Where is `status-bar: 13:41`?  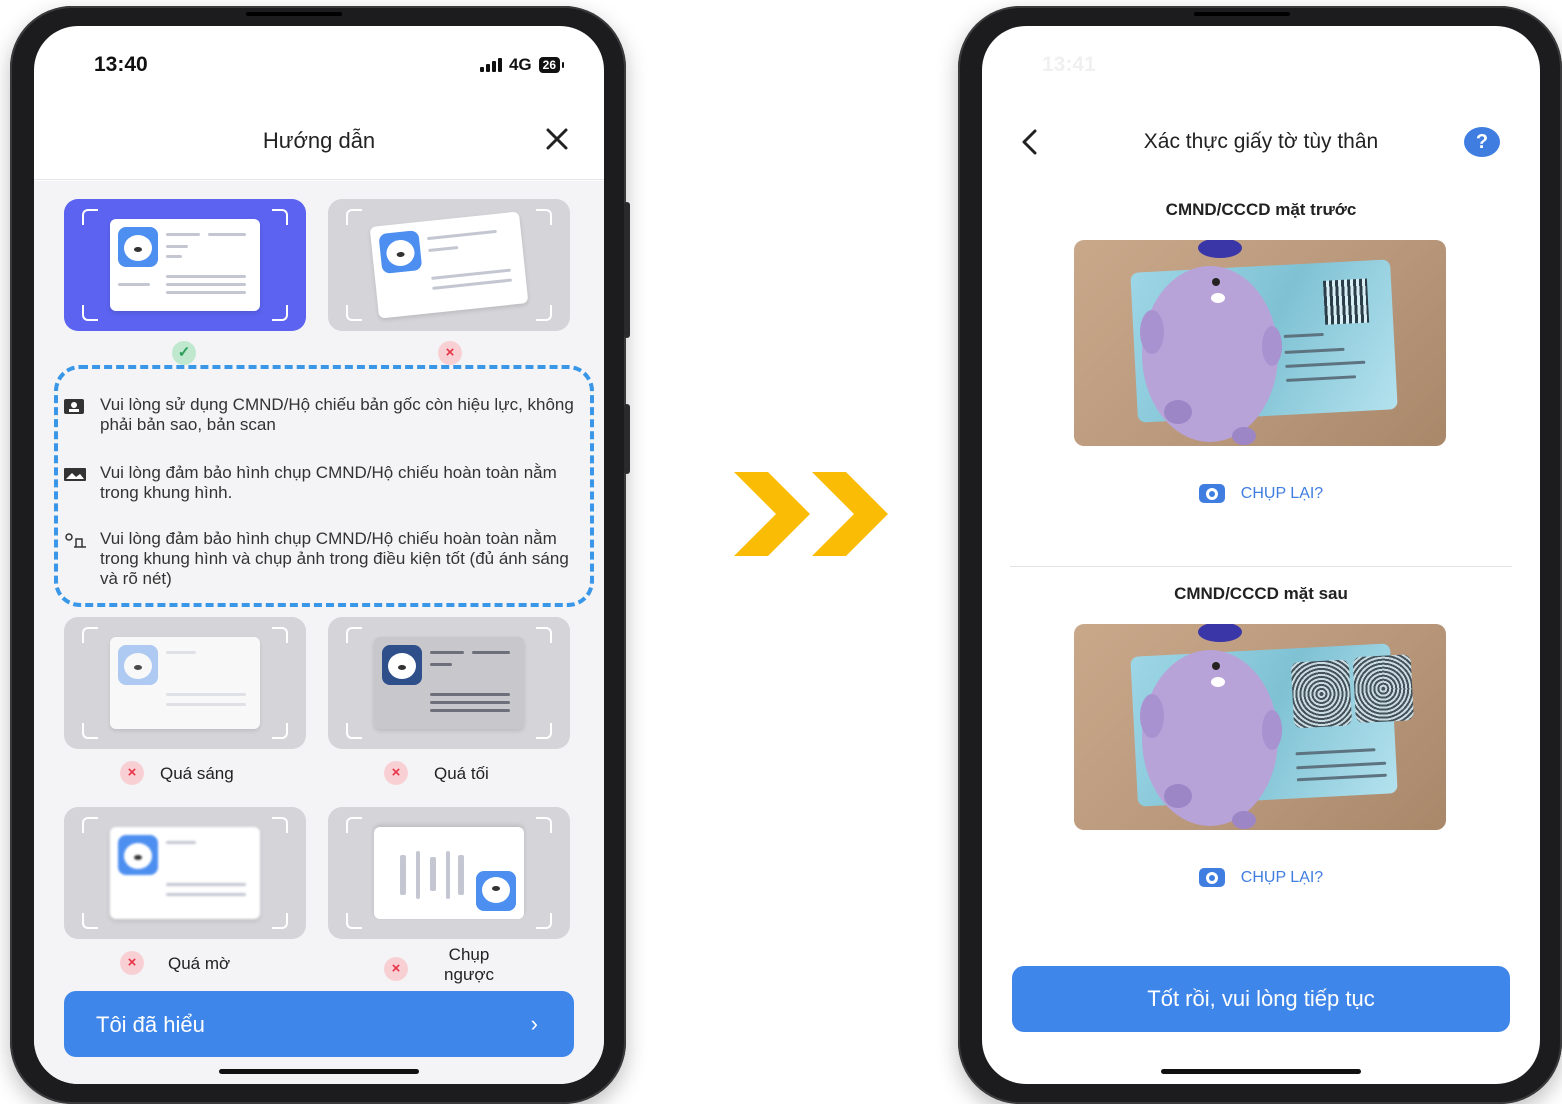 status-bar: 13:41 is located at coordinates (1261, 61).